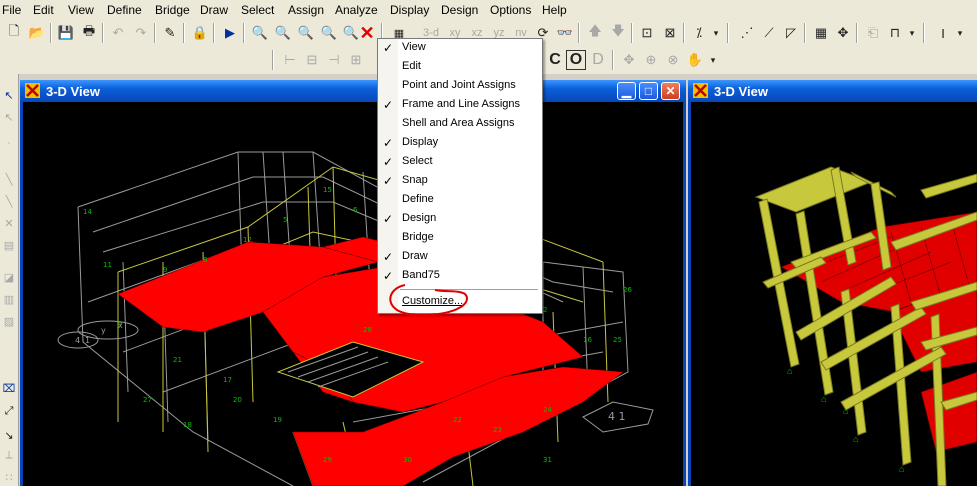  I want to click on menu-options: Options, so click(510, 10).